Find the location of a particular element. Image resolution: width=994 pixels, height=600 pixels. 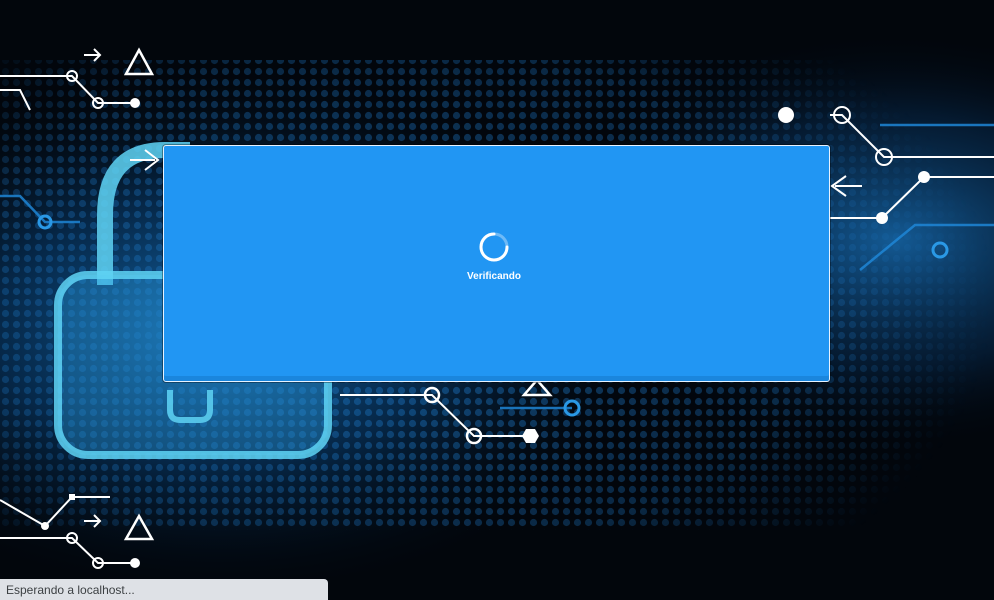

loading-text: Verificando is located at coordinates (494, 276).